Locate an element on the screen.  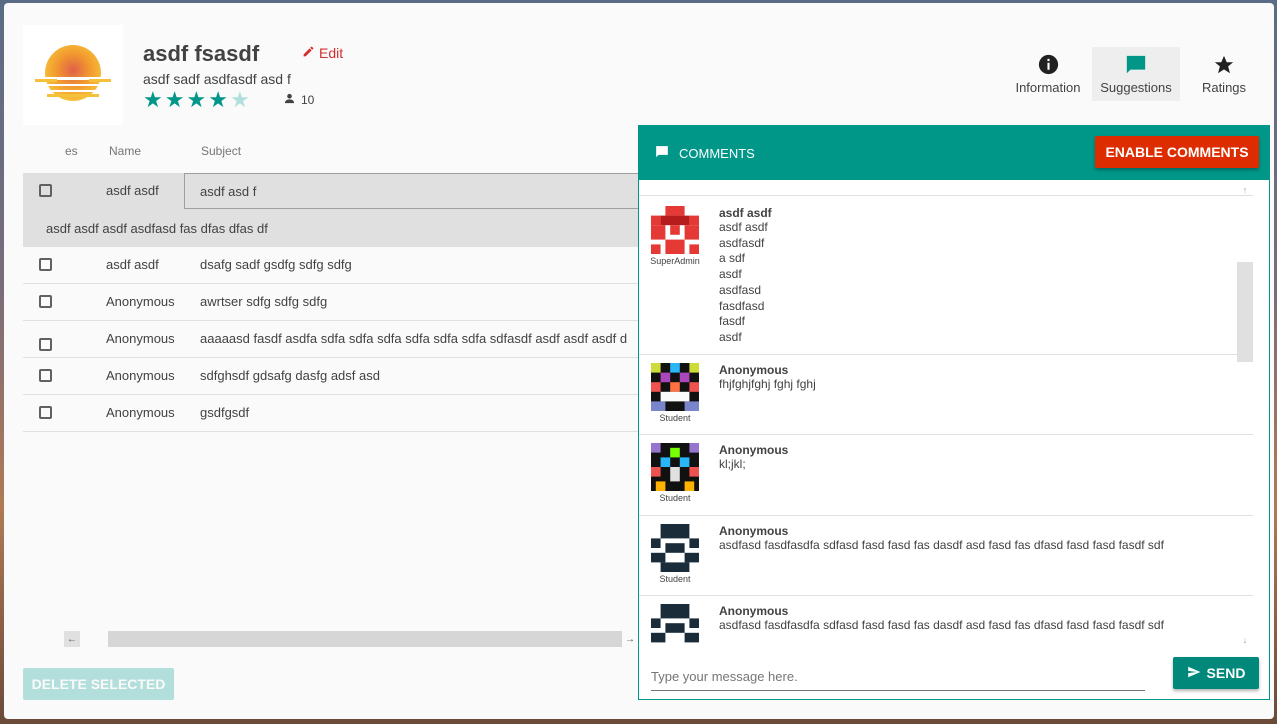
comments-title: COMMENTS is located at coordinates (717, 153).